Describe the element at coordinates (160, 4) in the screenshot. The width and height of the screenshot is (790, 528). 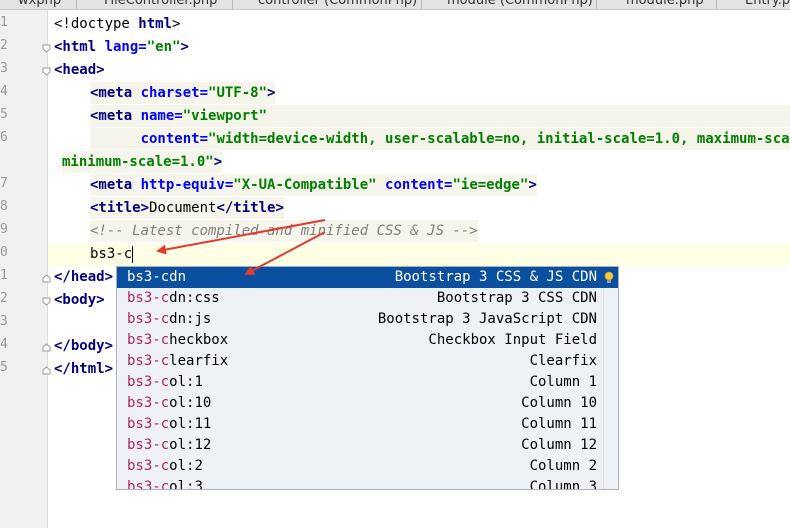
I see `tab-filecontroller: FileController.php` at that location.